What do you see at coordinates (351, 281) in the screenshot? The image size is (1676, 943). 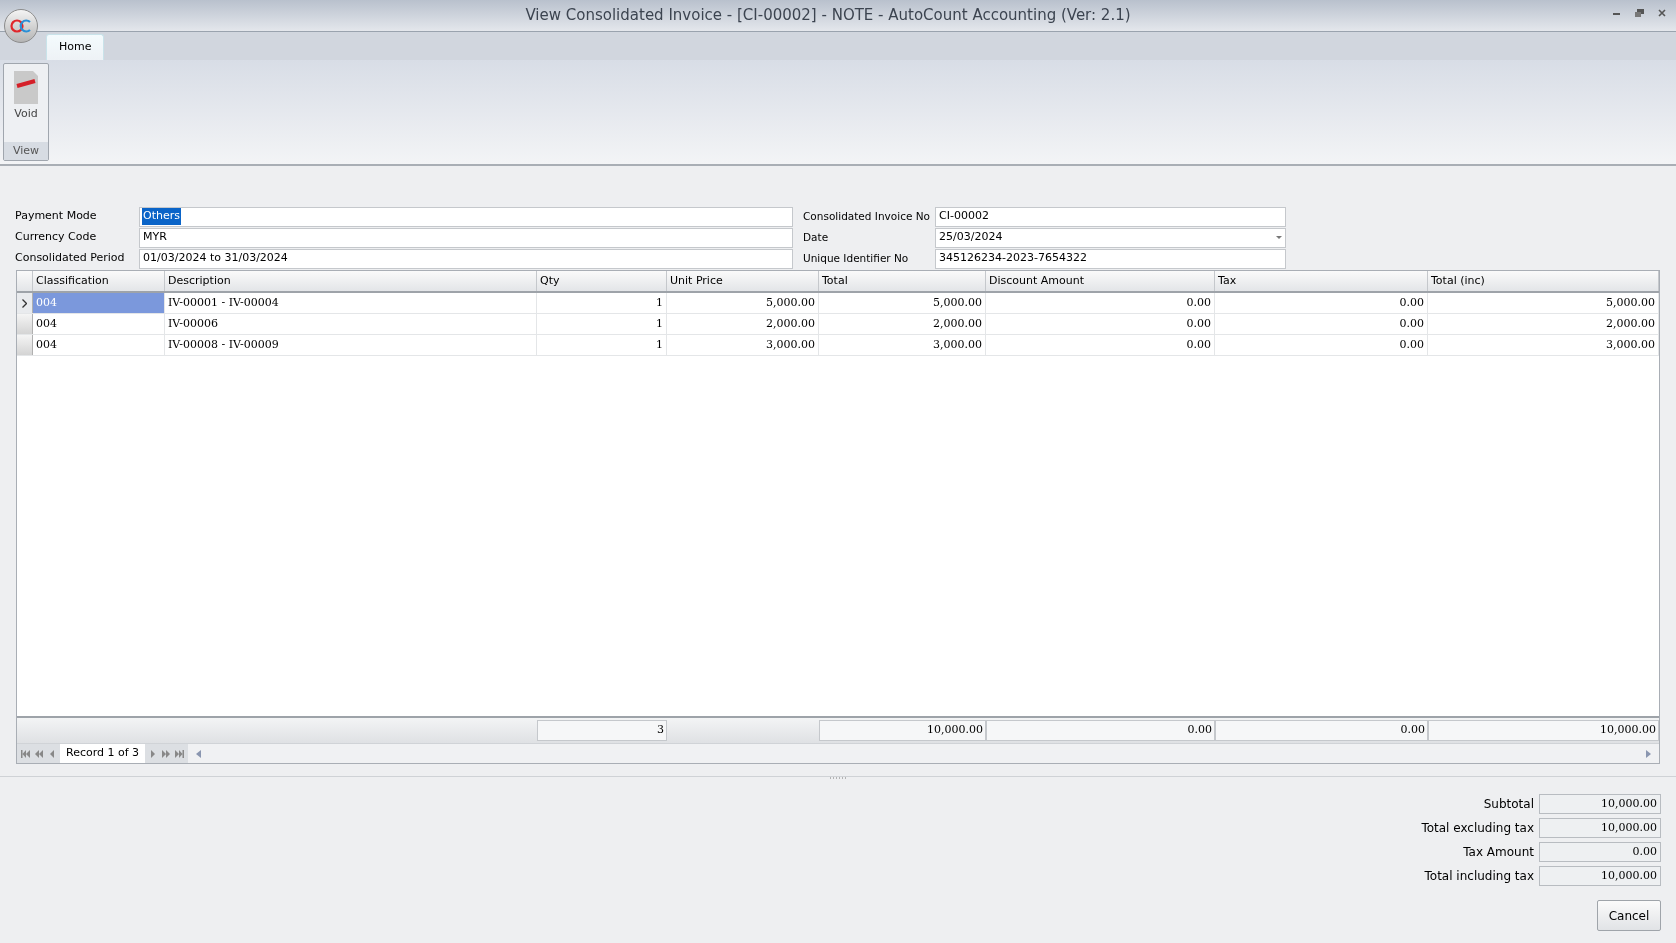 I see `column-header: Description` at bounding box center [351, 281].